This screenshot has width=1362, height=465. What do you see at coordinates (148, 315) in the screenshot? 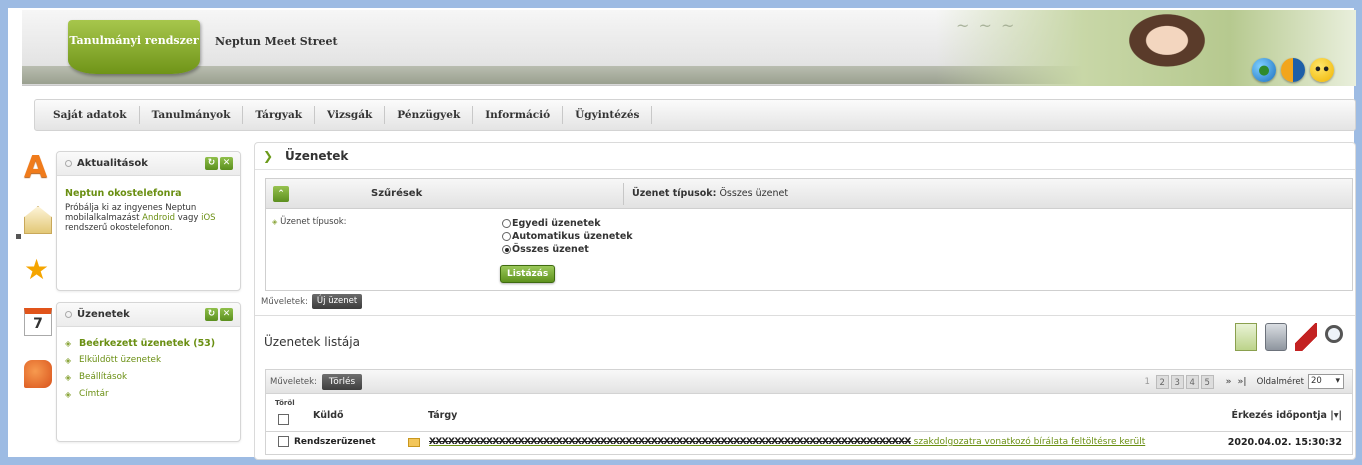
I see `messages-box-header: Üzenetek ↻ ✕` at bounding box center [148, 315].